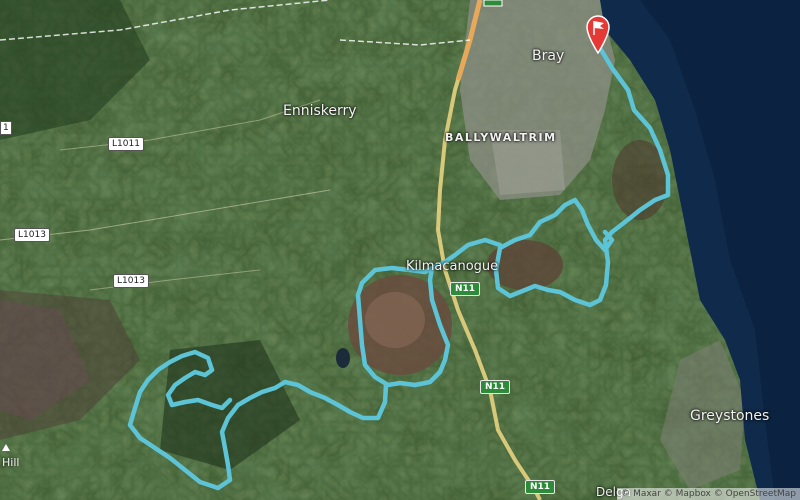  Describe the element at coordinates (730, 416) in the screenshot. I see `place-label-greystones: Greystones` at that location.